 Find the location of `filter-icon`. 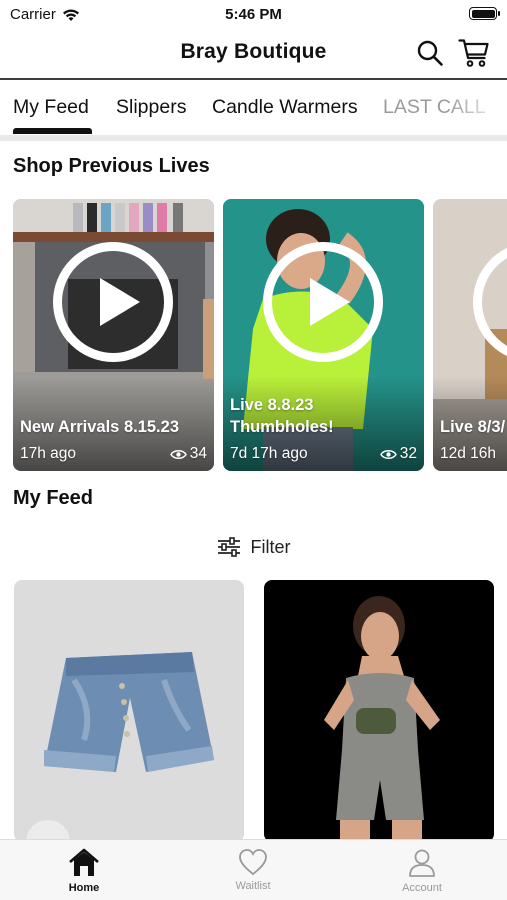

filter-icon is located at coordinates (228, 547).